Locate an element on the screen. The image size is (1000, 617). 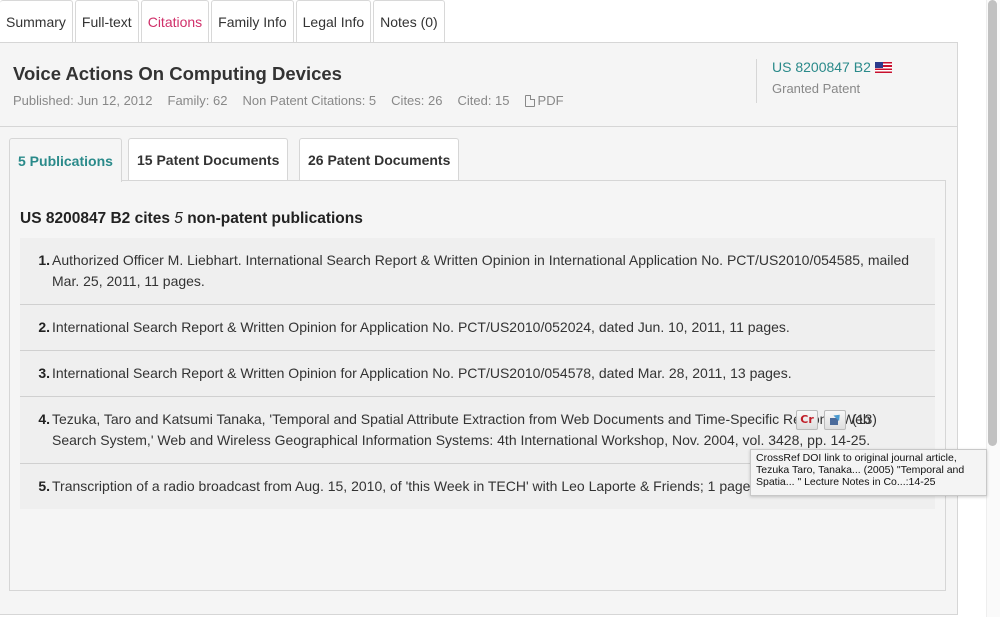
us-flag-icon is located at coordinates (883, 67).